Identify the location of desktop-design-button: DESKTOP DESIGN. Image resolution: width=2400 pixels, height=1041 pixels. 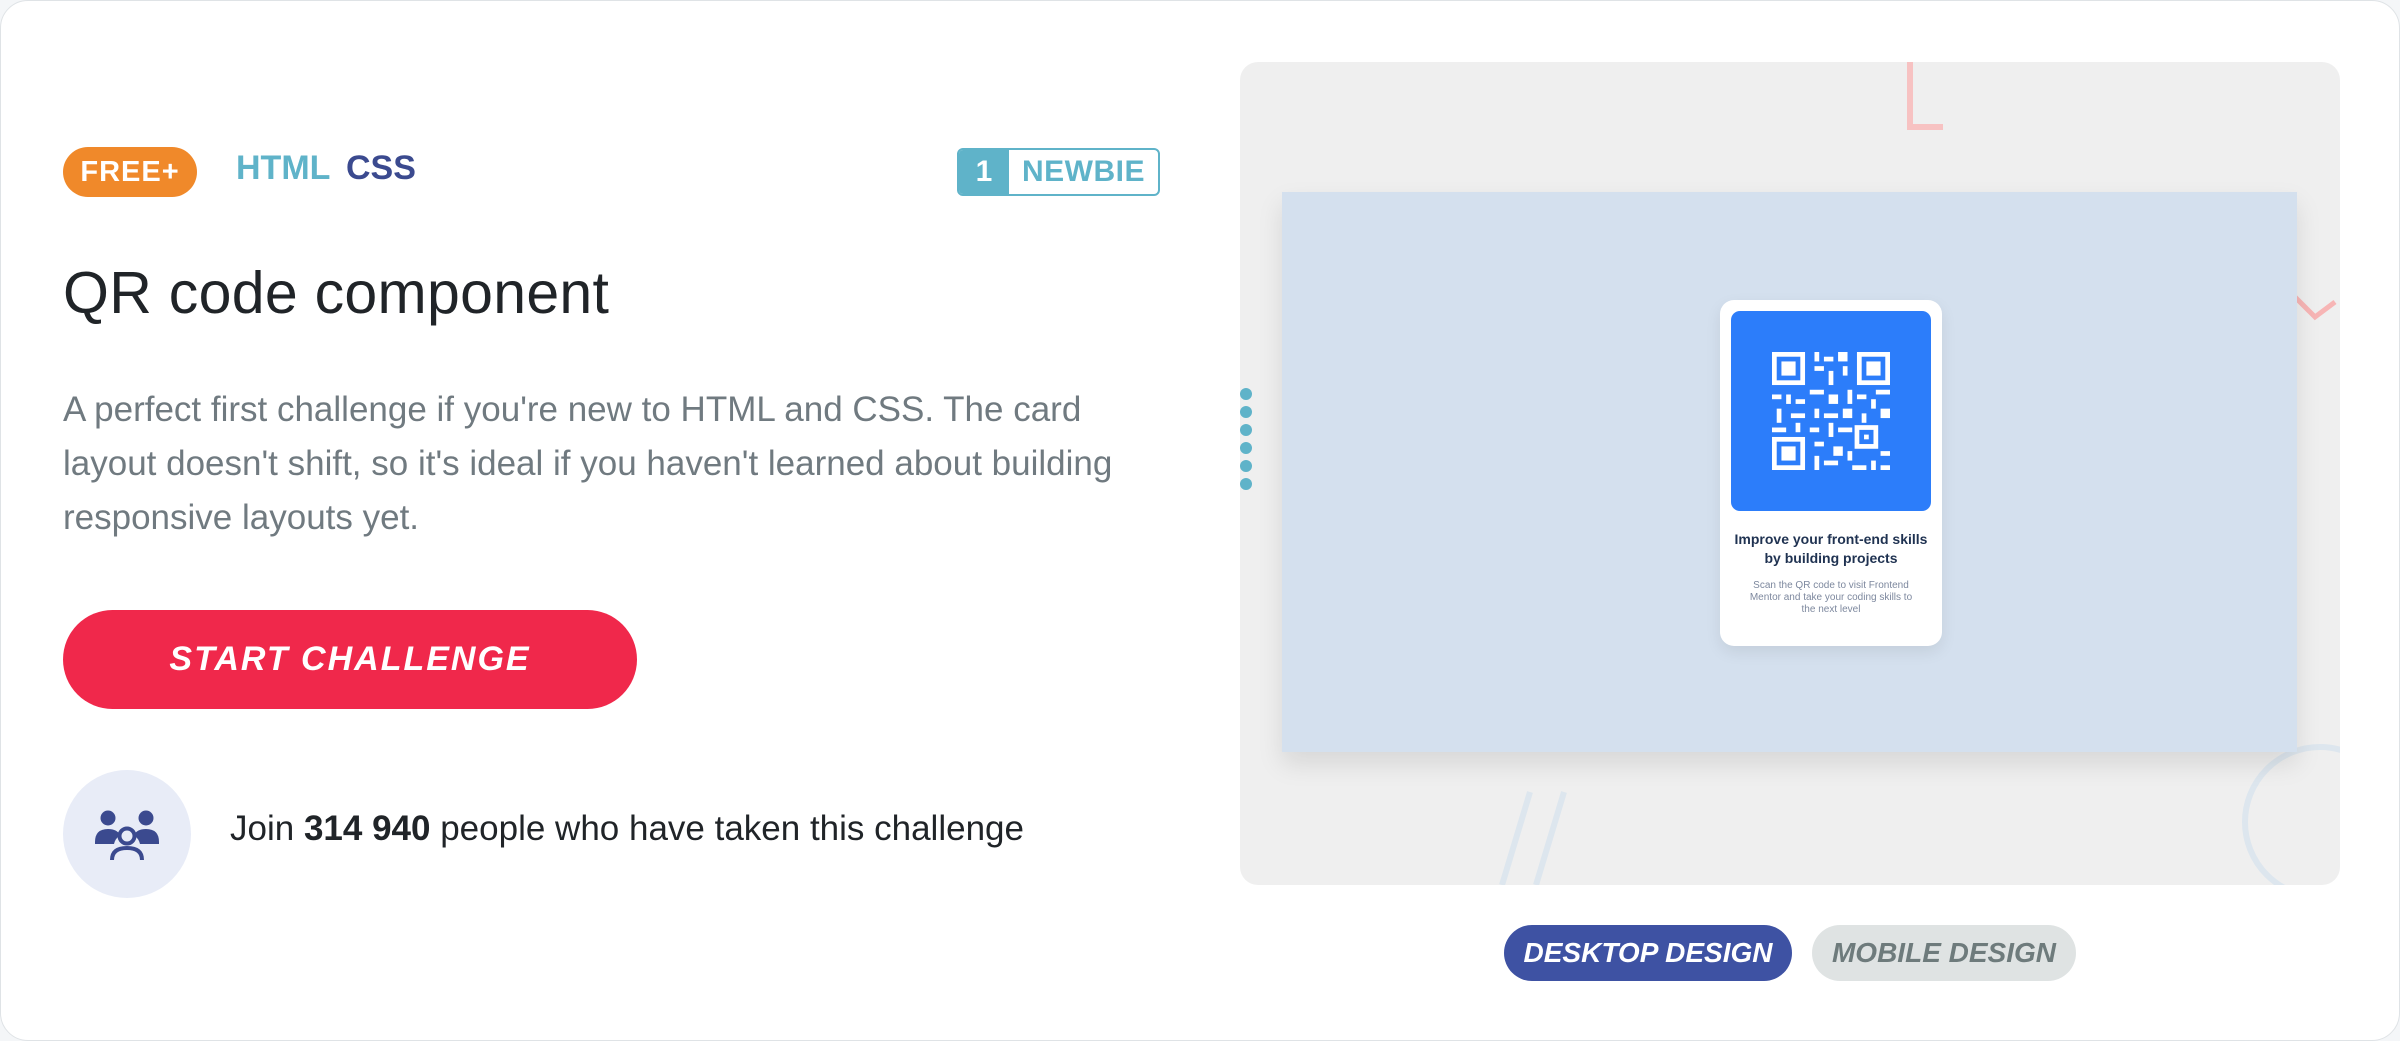
(1648, 953).